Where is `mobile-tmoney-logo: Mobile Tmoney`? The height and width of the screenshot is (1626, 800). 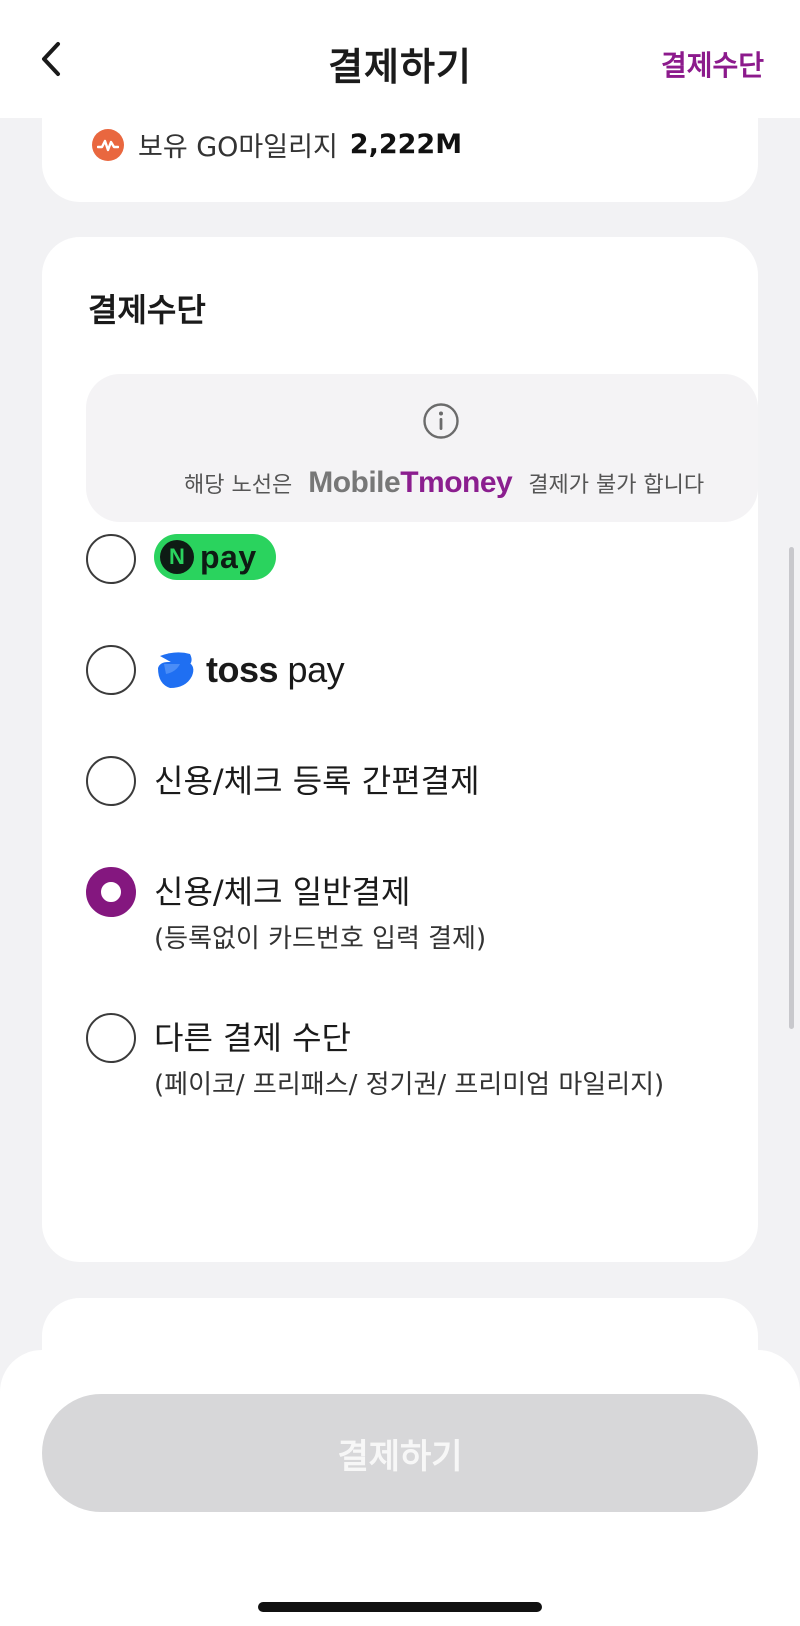
mobile-tmoney-logo: Mobile Tmoney is located at coordinates (410, 483).